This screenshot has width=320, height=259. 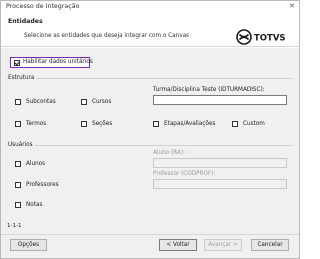 What do you see at coordinates (17, 62) in the screenshot?
I see `habilitar-checkbox` at bounding box center [17, 62].